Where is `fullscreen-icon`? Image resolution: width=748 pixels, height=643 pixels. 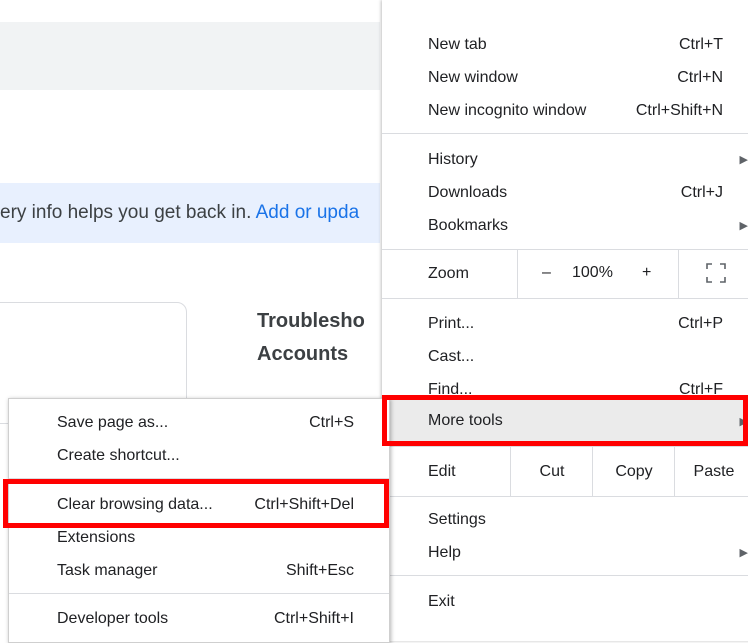 fullscreen-icon is located at coordinates (716, 273).